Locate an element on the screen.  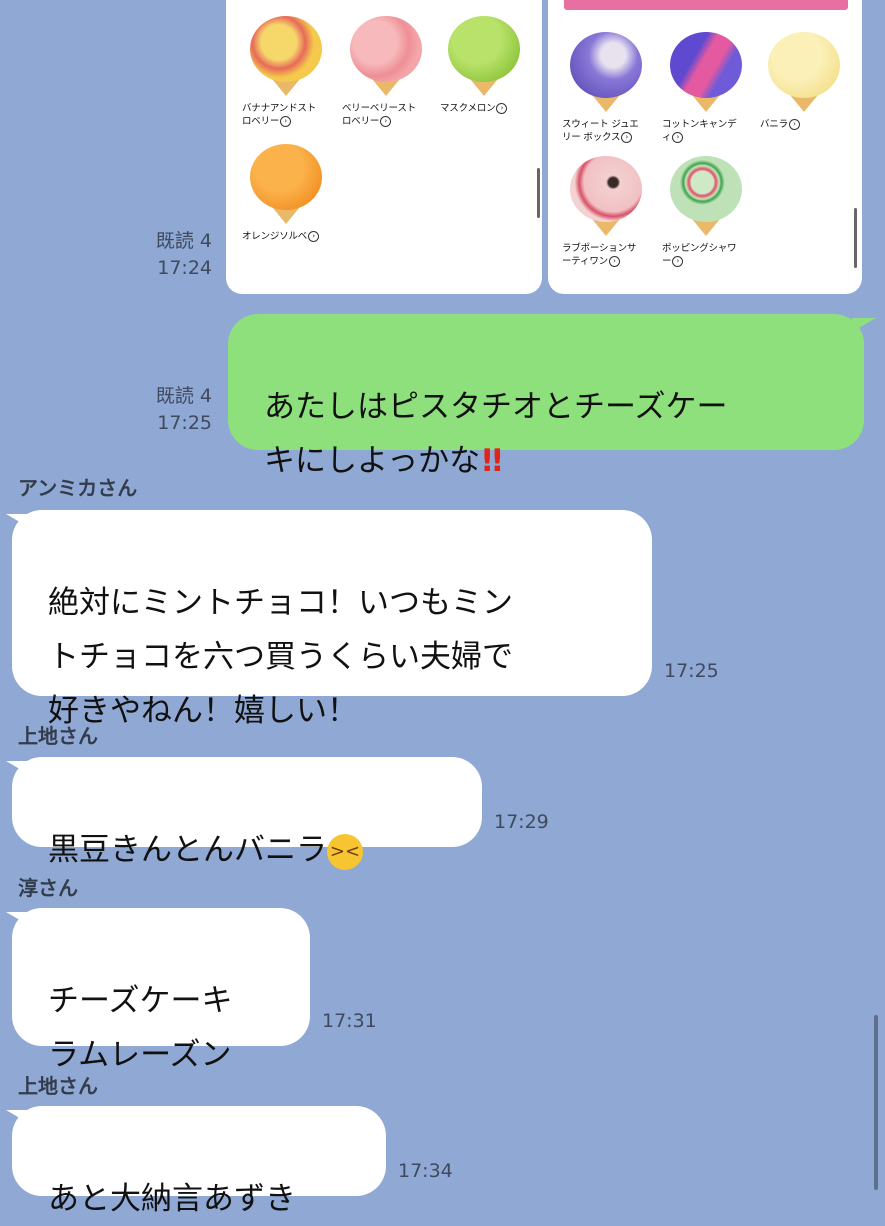
flavor-name: コットンキャンデ ィ › is located at coordinates (699, 131).